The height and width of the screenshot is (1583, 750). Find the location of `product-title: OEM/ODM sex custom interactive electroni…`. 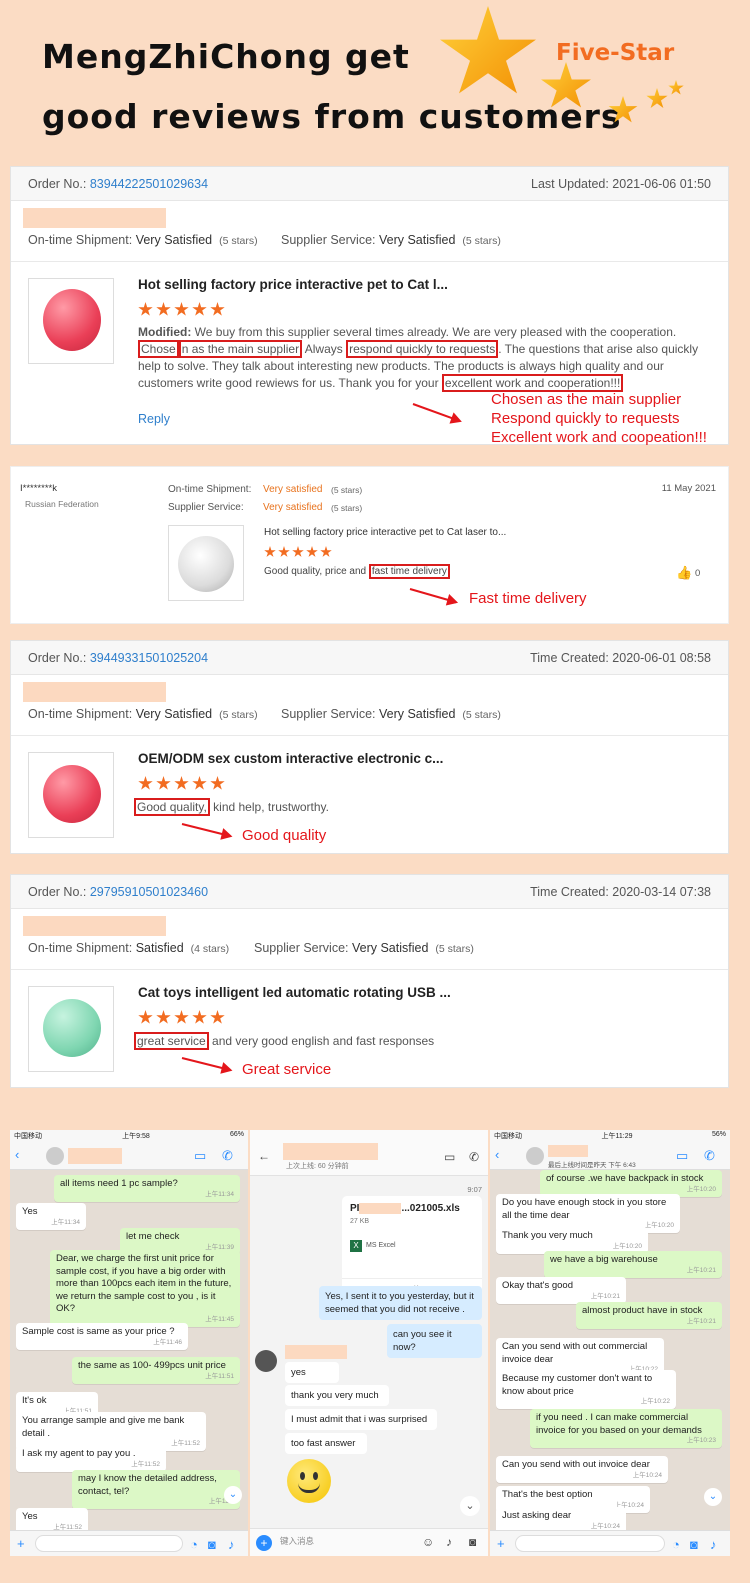

product-title: OEM/ODM sex custom interactive electroni… is located at coordinates (290, 758).